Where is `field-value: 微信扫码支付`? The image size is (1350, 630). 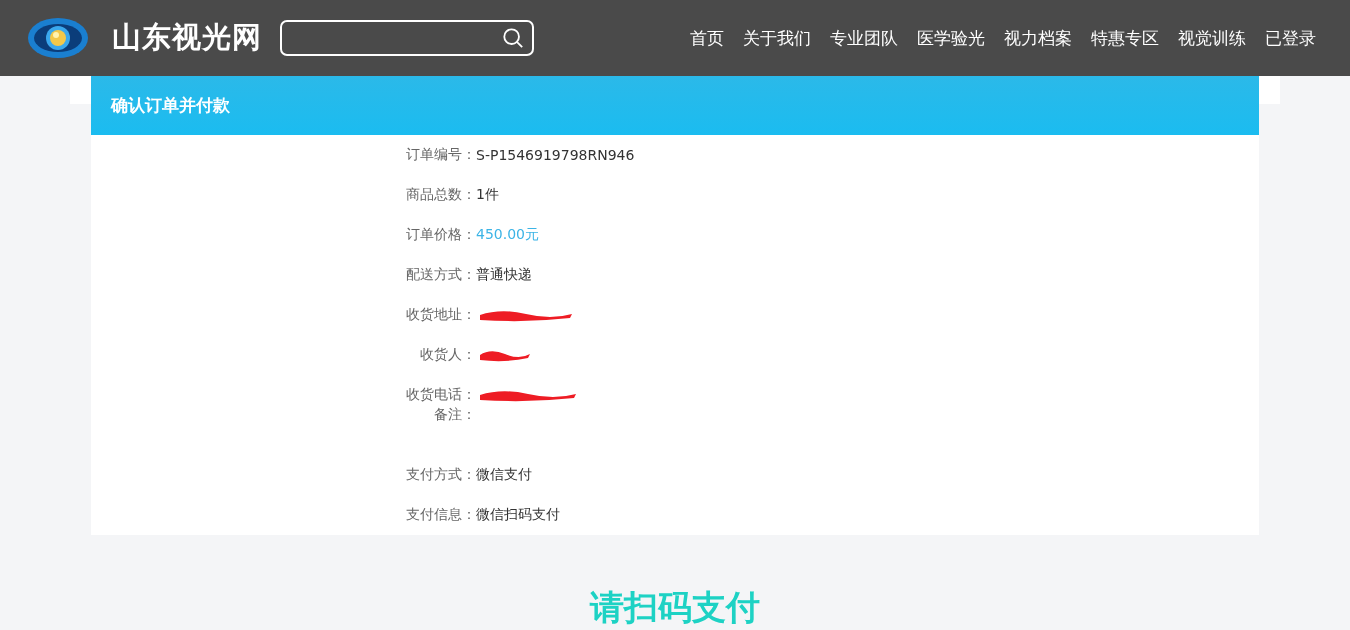
field-value: 微信扫码支付 is located at coordinates (518, 515).